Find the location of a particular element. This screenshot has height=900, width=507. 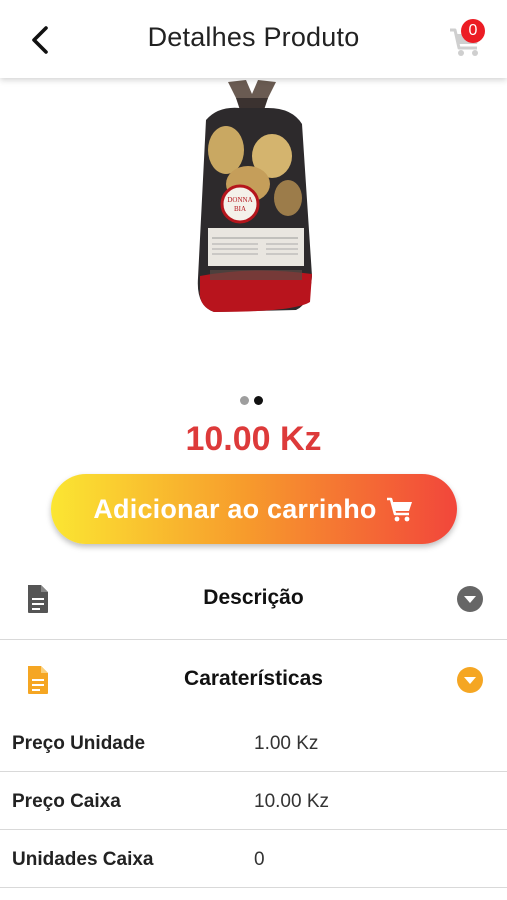

page-title: Detalhes Produto is located at coordinates (253, 37).